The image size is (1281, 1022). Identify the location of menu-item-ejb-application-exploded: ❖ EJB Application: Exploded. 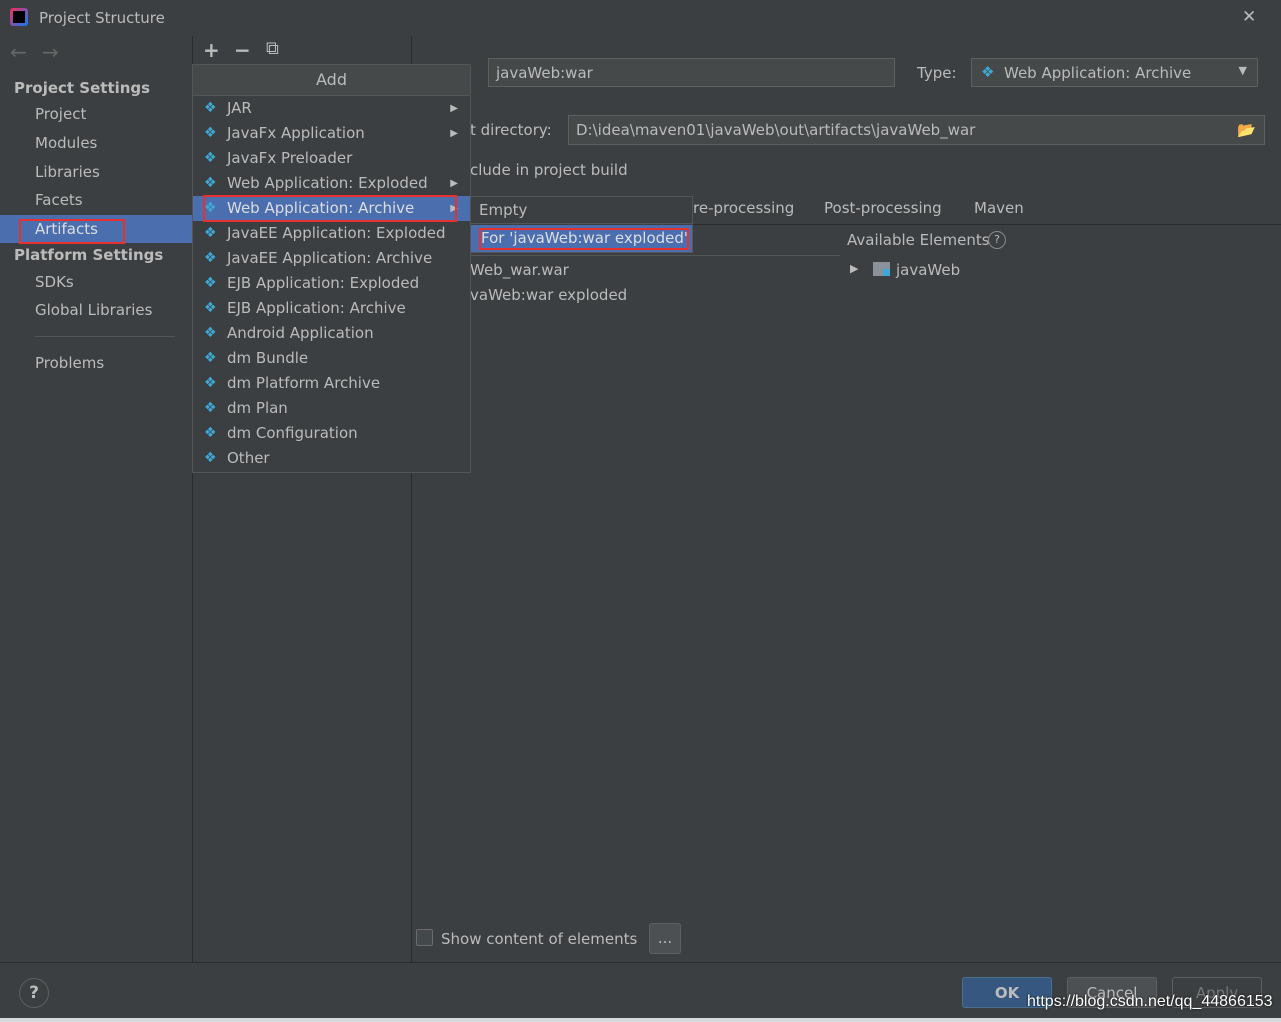
(331, 283).